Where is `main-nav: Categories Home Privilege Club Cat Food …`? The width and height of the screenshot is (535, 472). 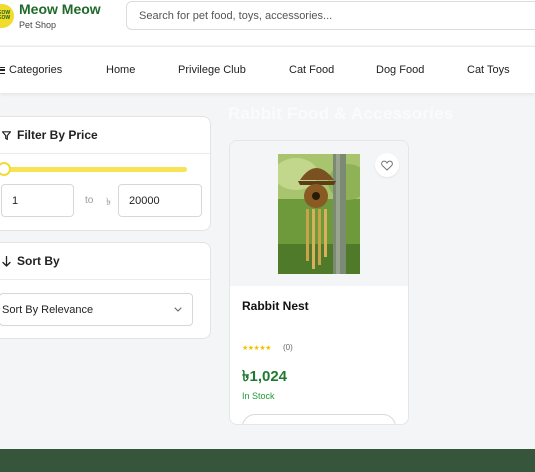
main-nav: Categories Home Privilege Club Cat Food … is located at coordinates (267, 69).